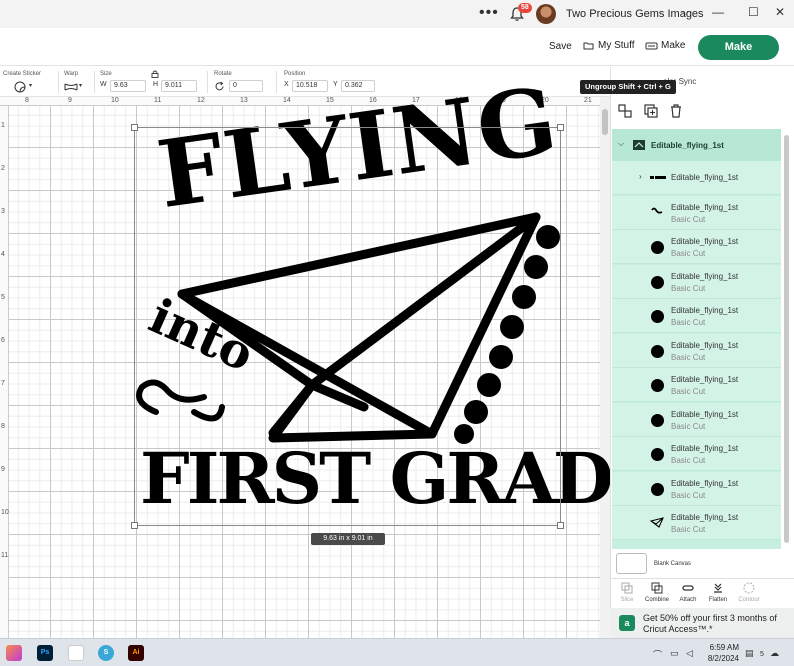 Image resolution: width=794 pixels, height=666 pixels. I want to click on rotate-icon, so click(219, 86).